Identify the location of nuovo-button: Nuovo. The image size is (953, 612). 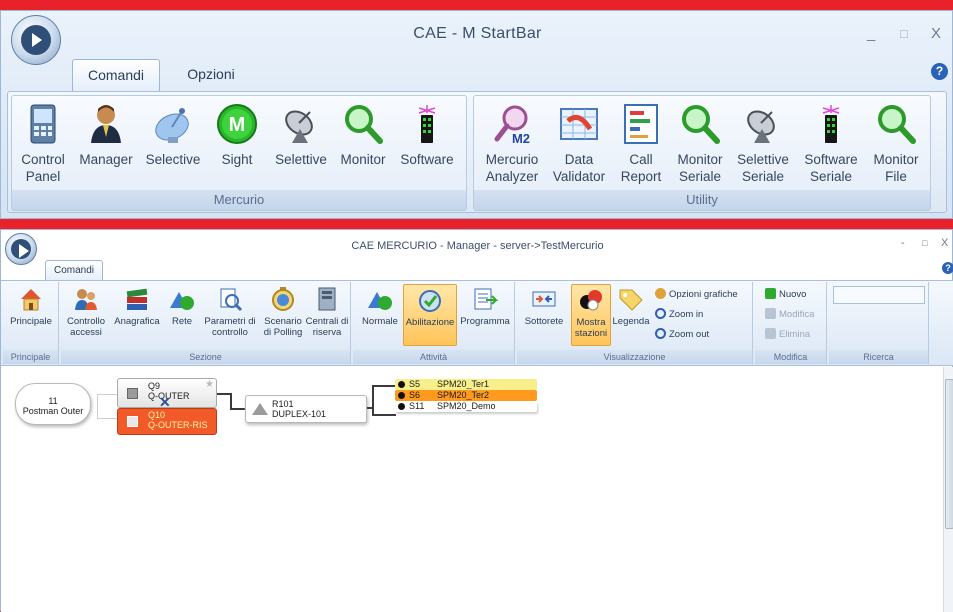
(785, 295).